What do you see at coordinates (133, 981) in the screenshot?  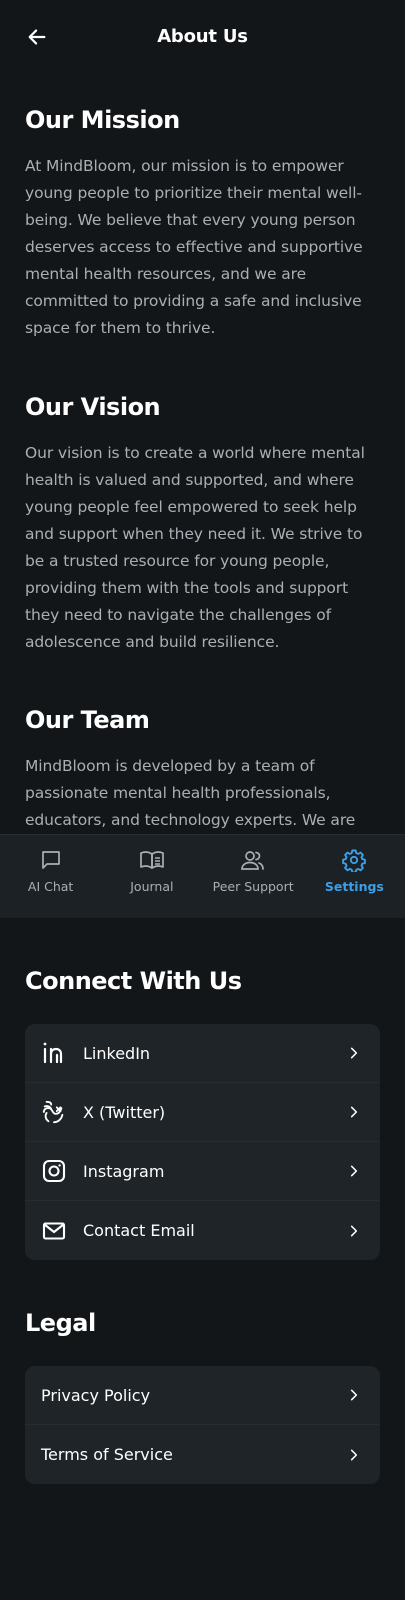 I see `connect-title: Connect With Us` at bounding box center [133, 981].